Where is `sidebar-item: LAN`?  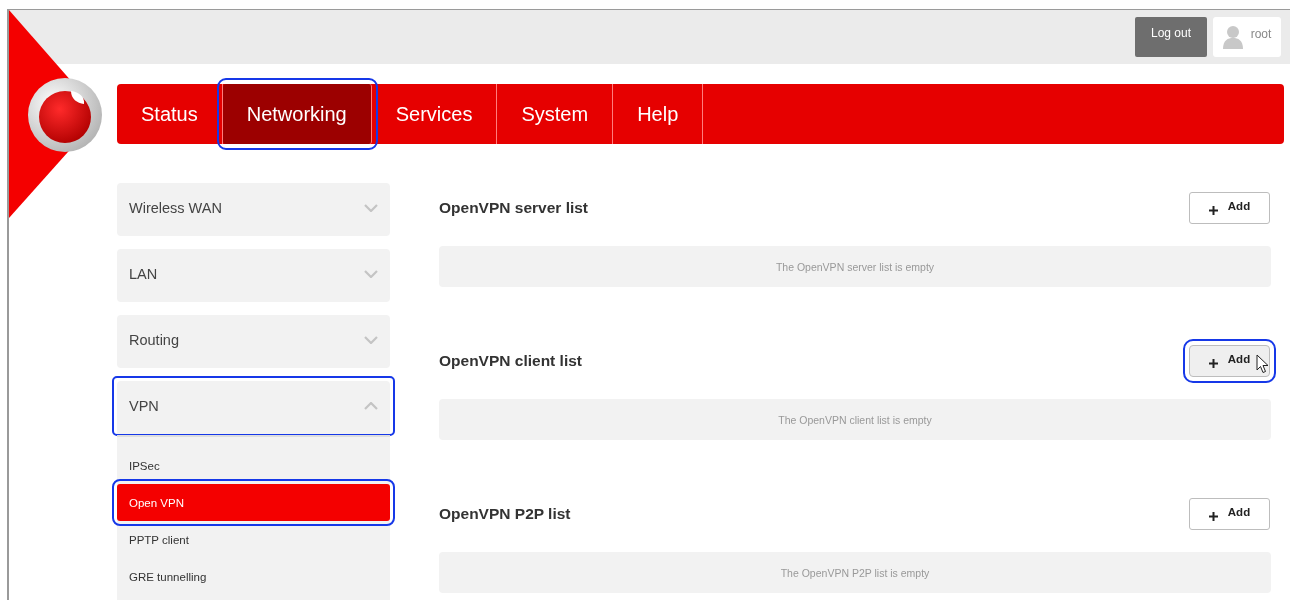 sidebar-item: LAN is located at coordinates (253, 273).